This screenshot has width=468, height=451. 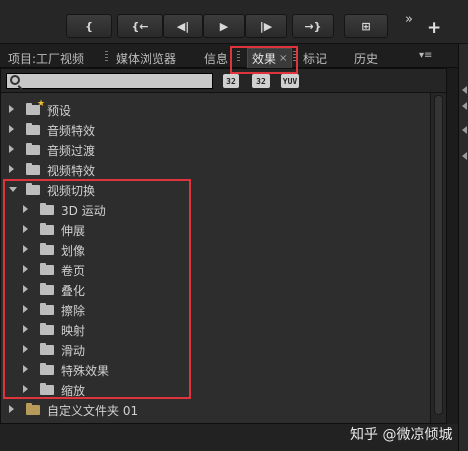 I want to click on search-icon, so click(x=15, y=80).